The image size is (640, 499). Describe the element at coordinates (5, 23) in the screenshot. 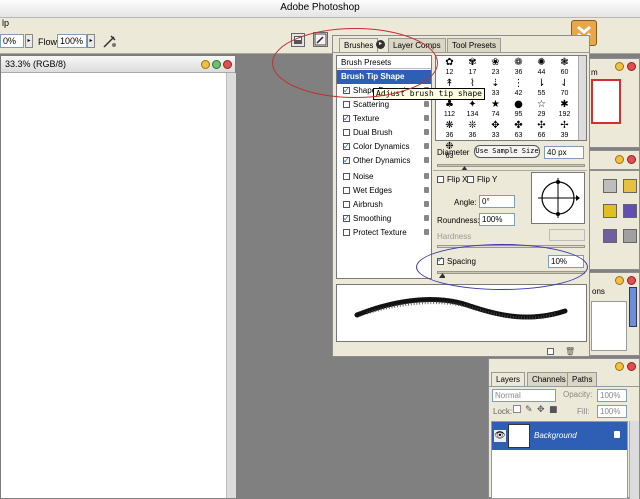

I see `menu-item-fragment: lp` at that location.